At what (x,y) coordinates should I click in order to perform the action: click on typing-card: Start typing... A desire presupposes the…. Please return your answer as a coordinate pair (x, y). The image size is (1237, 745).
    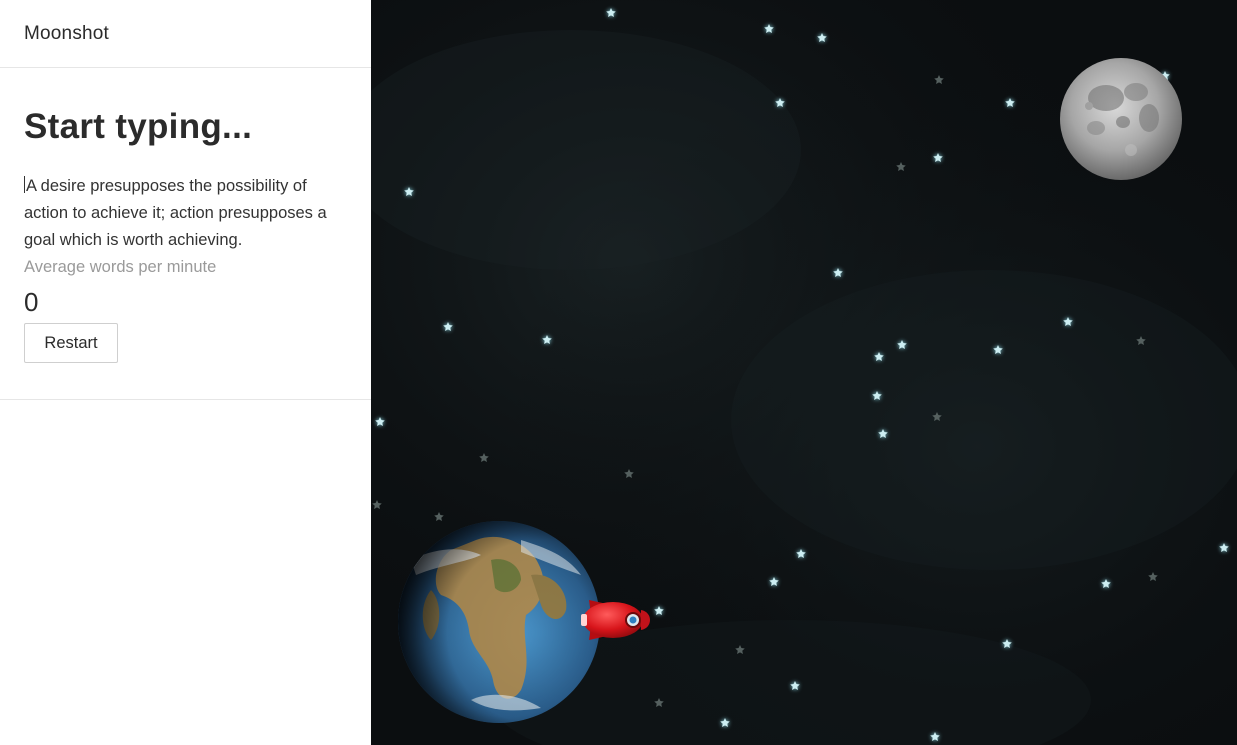
    Looking at the image, I should click on (185, 234).